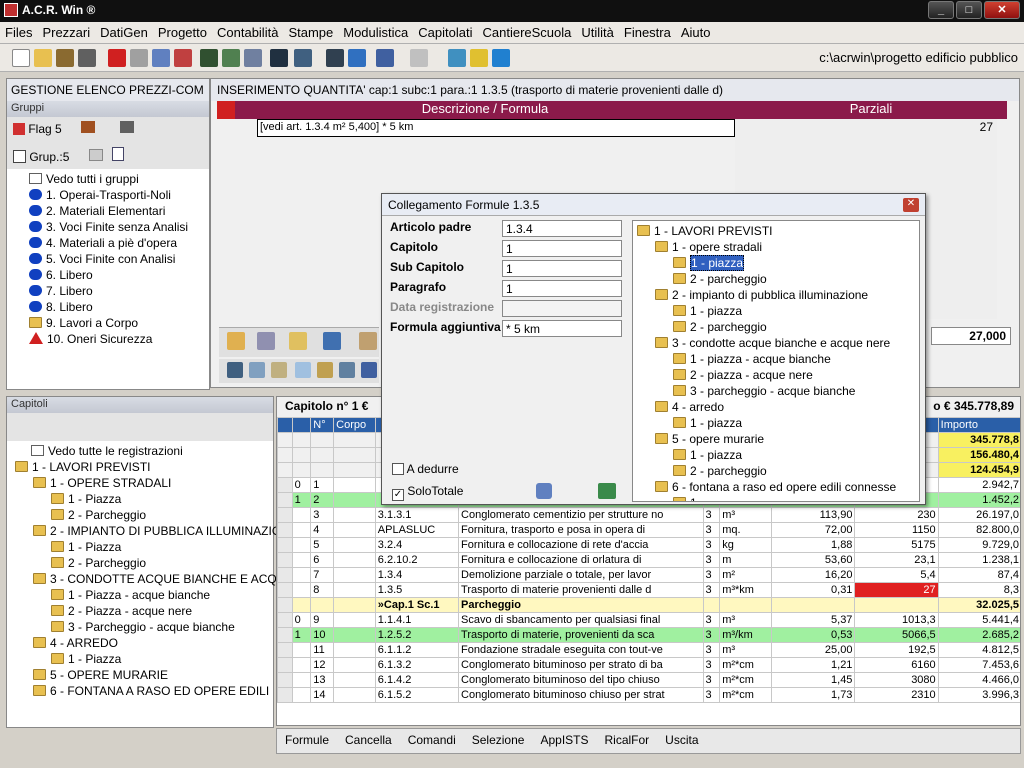 Image resolution: width=1024 pixels, height=768 pixels. What do you see at coordinates (778, 439) in the screenshot?
I see `dialog-tree-item: 5 - opere murarie` at bounding box center [778, 439].